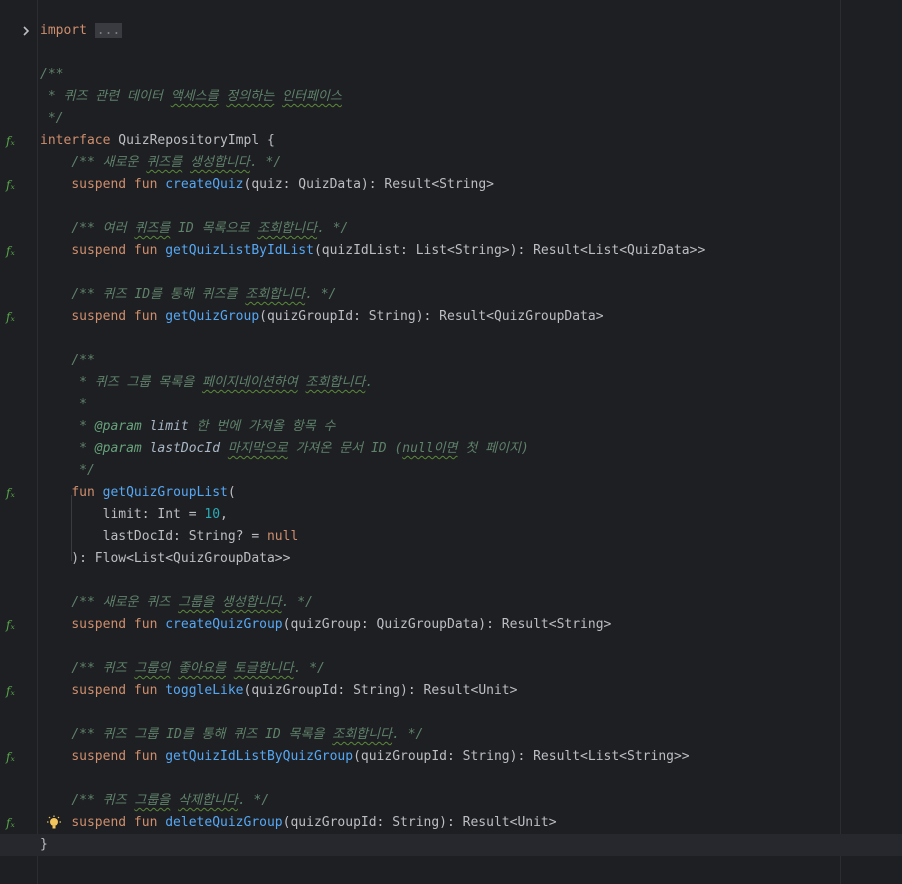  I want to click on code-token: getQuizGroup, so click(212, 316).